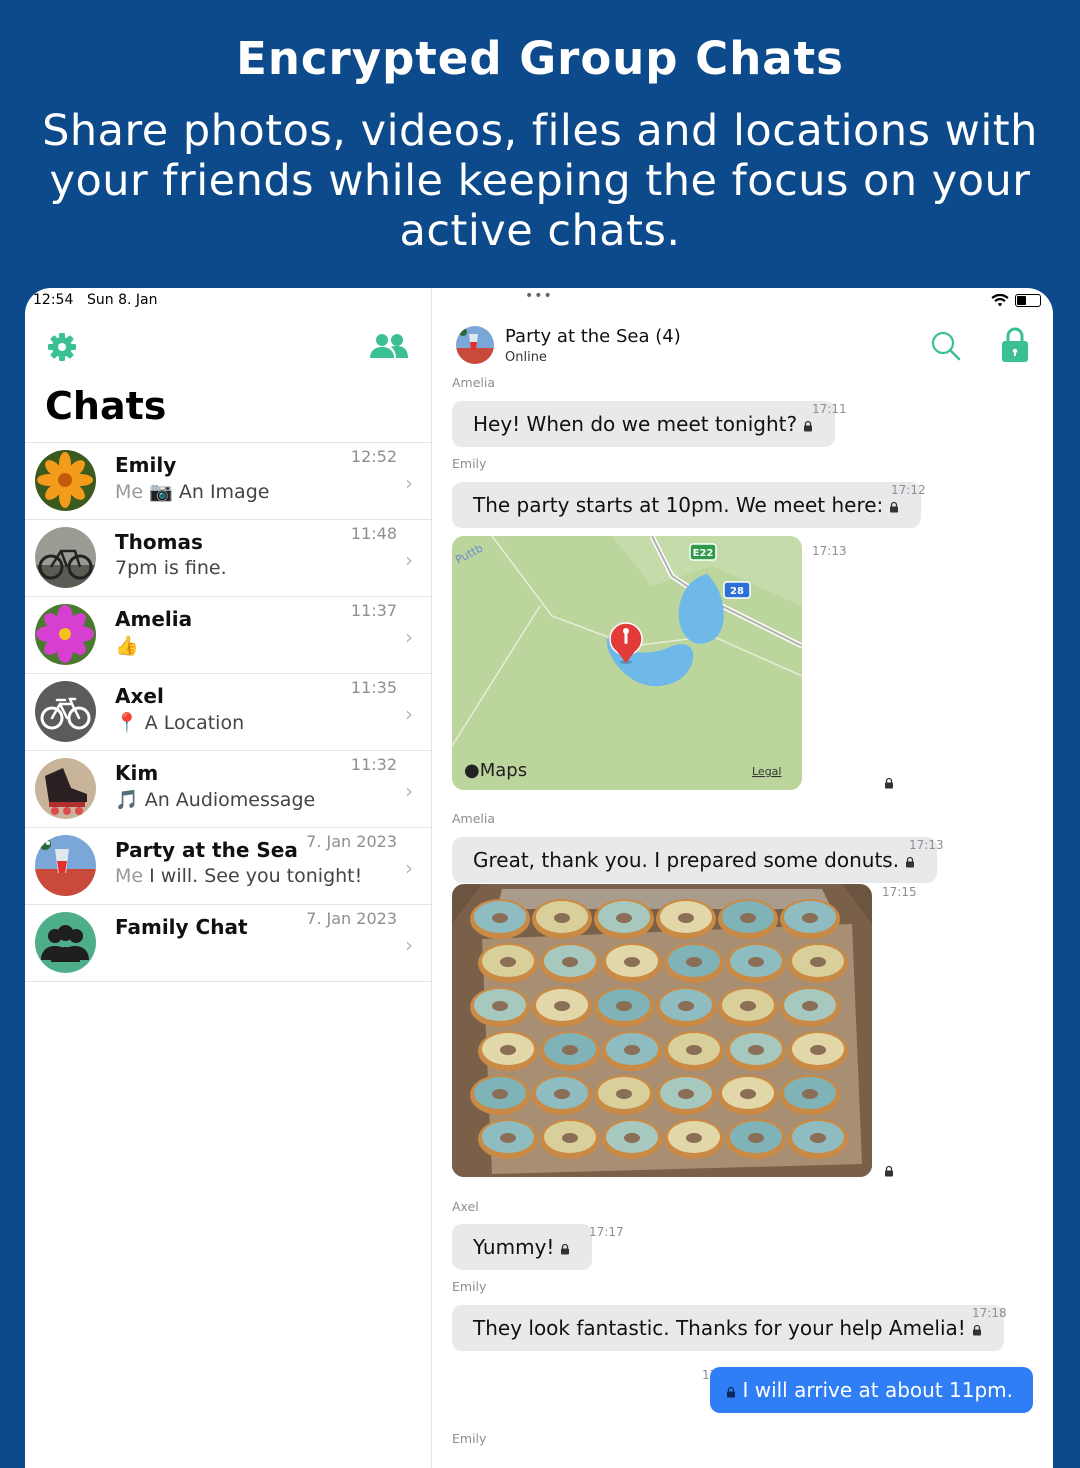 Image resolution: width=1080 pixels, height=1468 pixels. I want to click on chat-time: 12:52, so click(373, 456).